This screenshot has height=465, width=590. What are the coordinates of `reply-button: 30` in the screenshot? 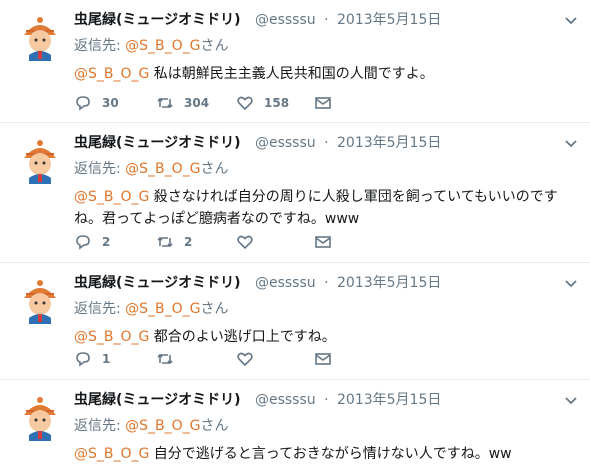 It's located at (96, 103).